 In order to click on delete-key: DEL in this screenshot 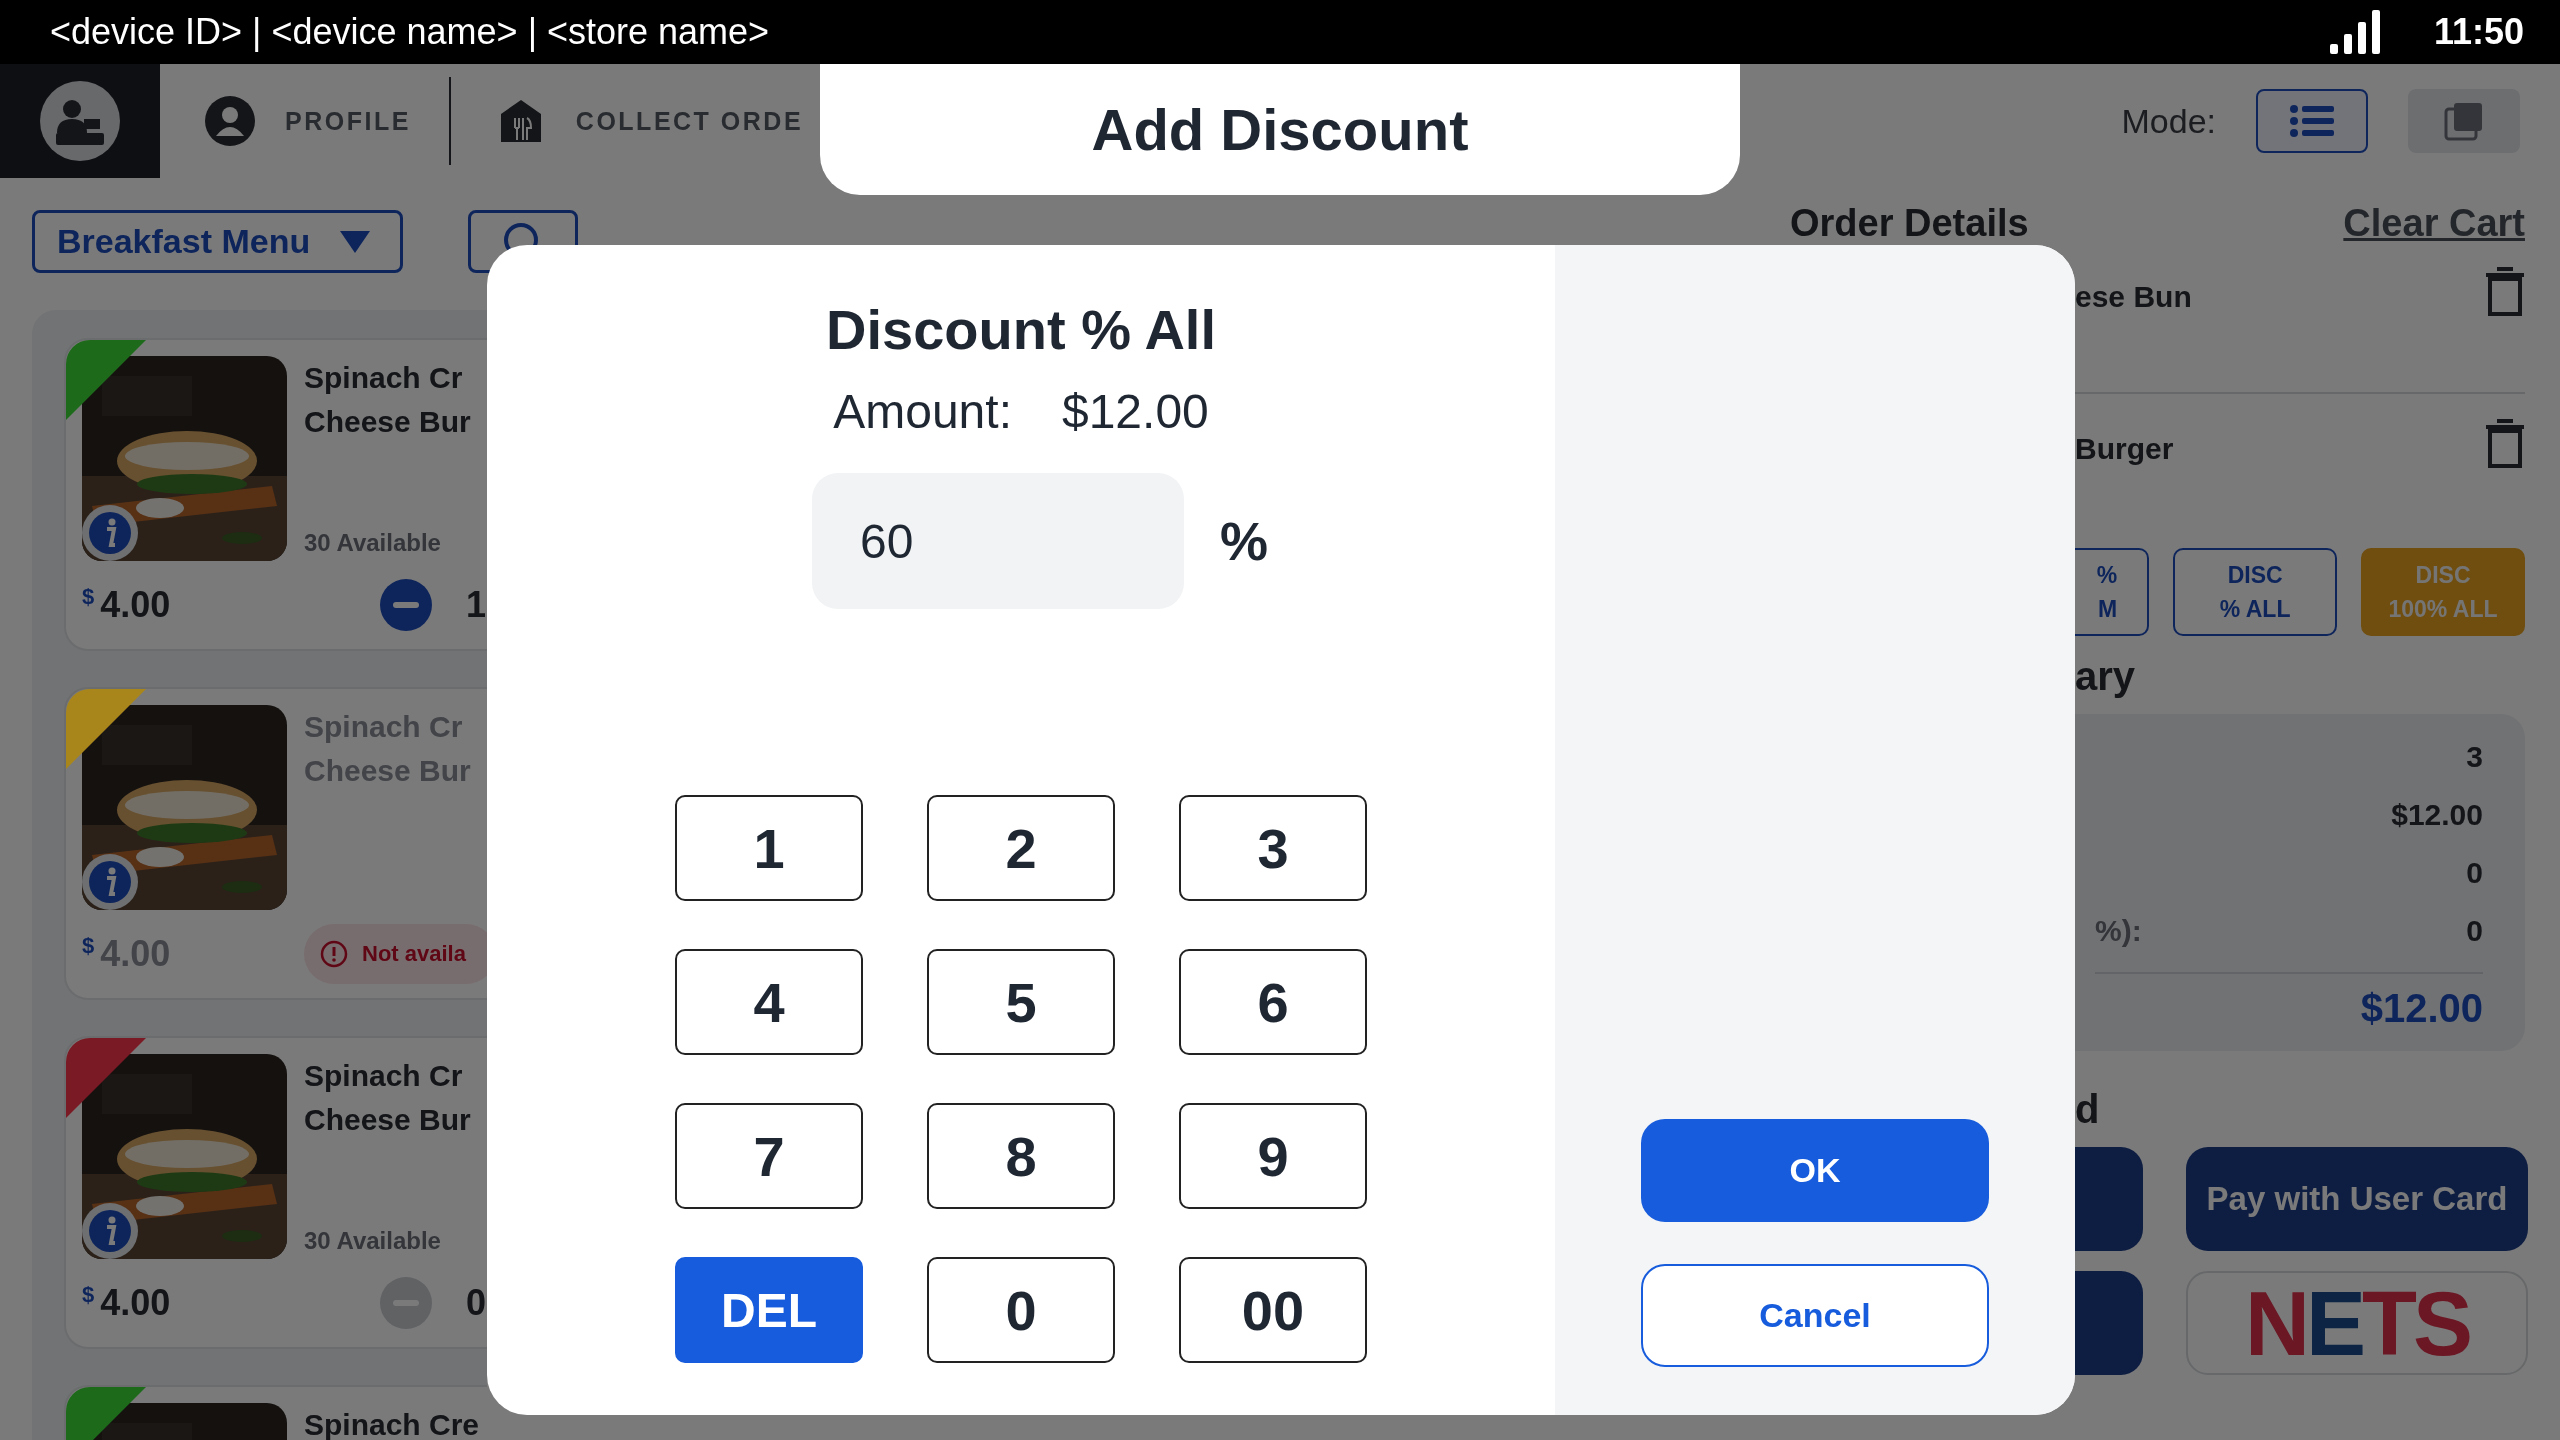, I will do `click(769, 1310)`.